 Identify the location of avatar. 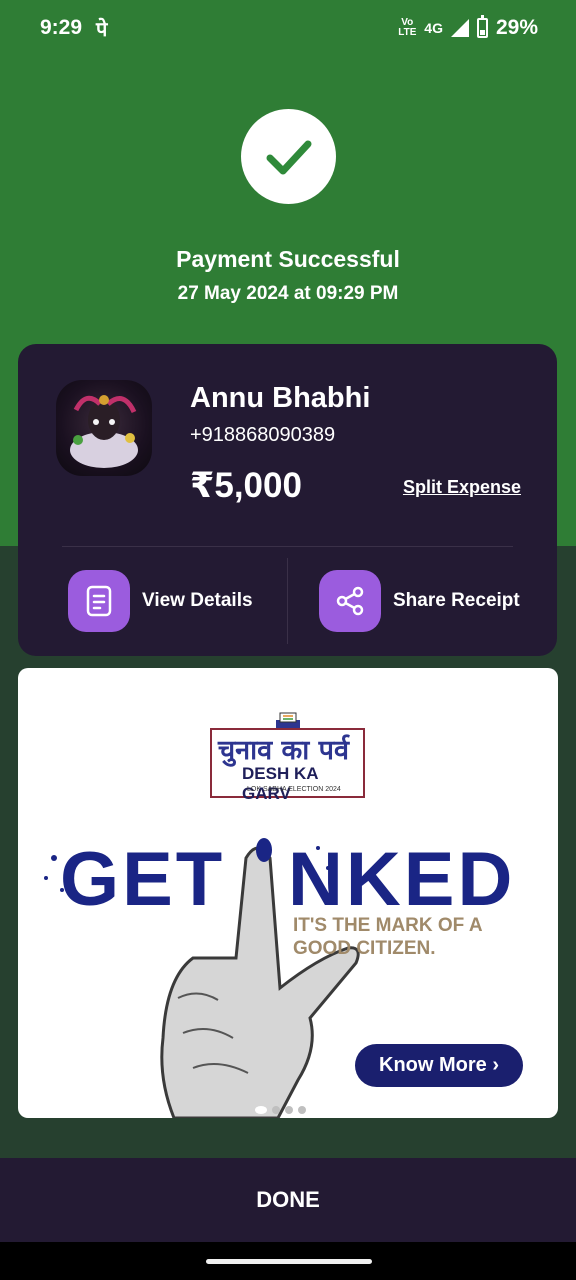
(104, 428).